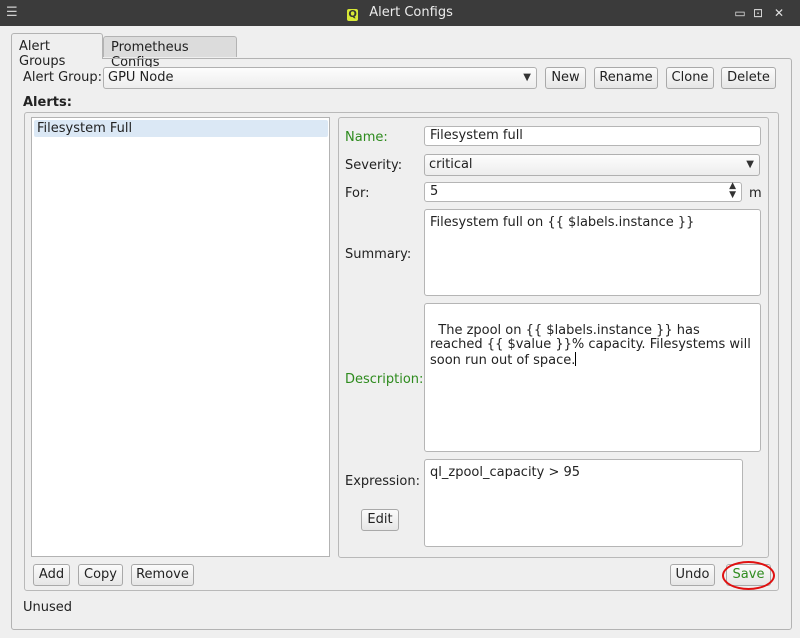  I want to click on window-title: Alert Configs, so click(411, 12).